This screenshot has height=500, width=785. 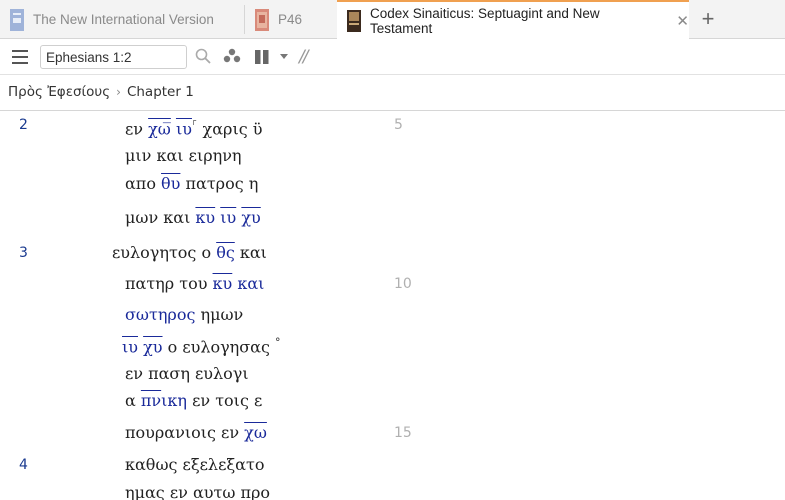 I want to click on close-tab-icon: ✕, so click(x=682, y=21).